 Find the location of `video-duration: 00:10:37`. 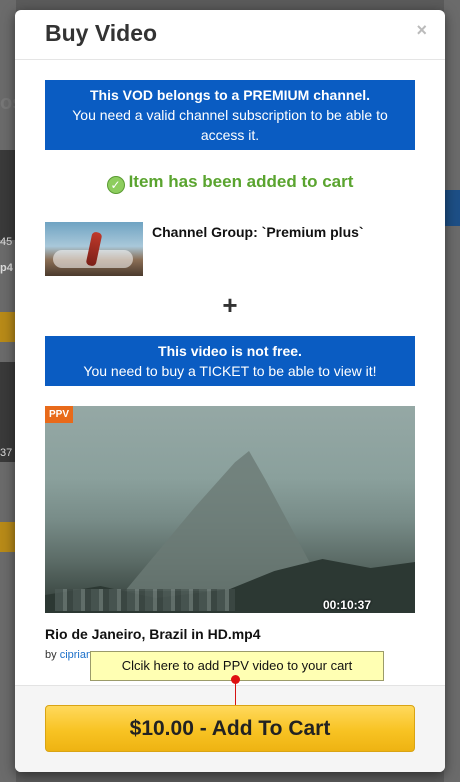

video-duration: 00:10:37 is located at coordinates (346, 605).